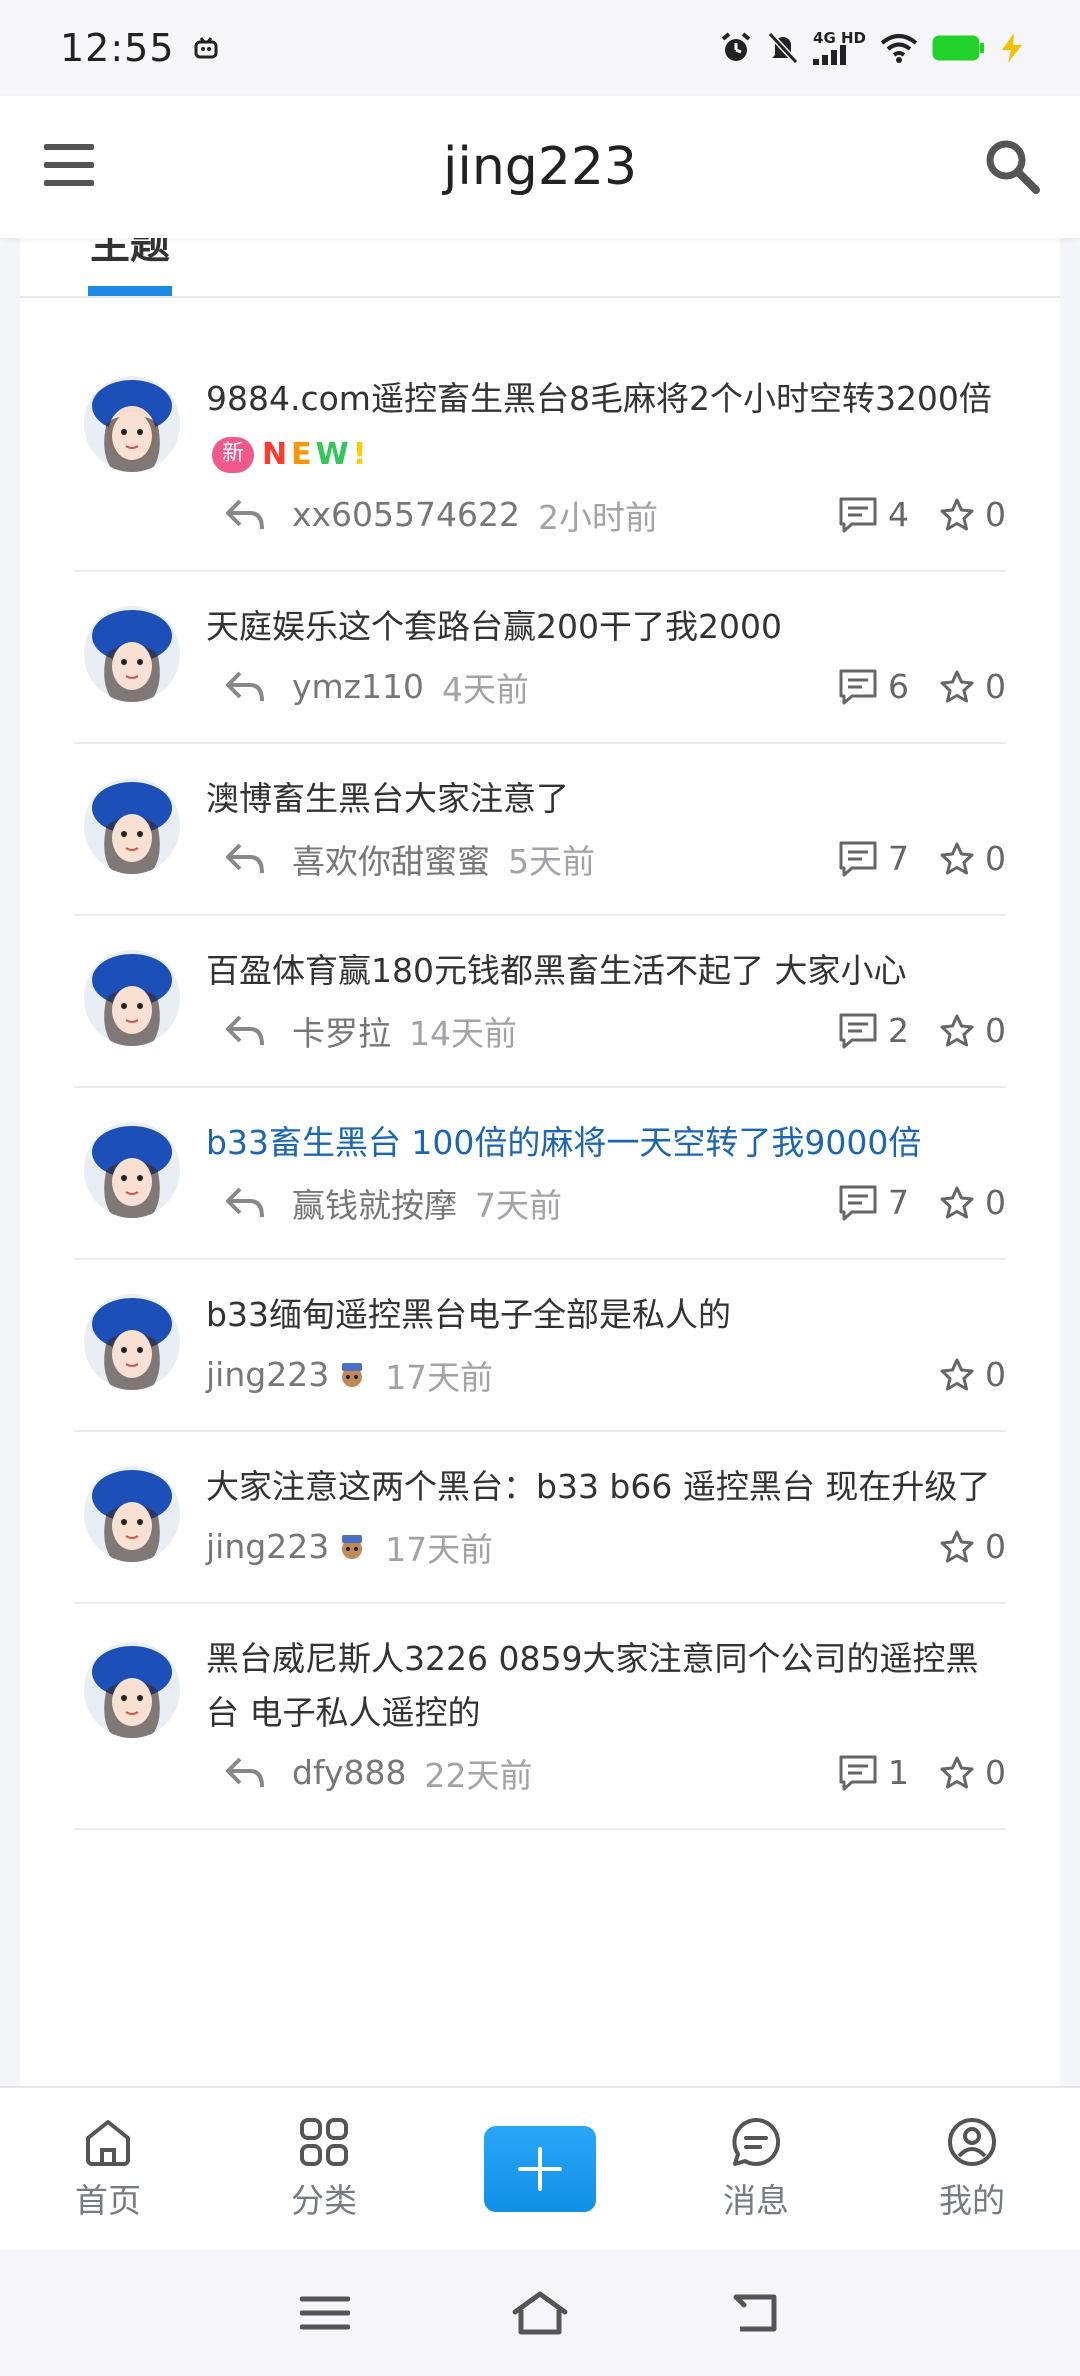 This screenshot has height=2376, width=1080. I want to click on new-tag: NEW!, so click(316, 454).